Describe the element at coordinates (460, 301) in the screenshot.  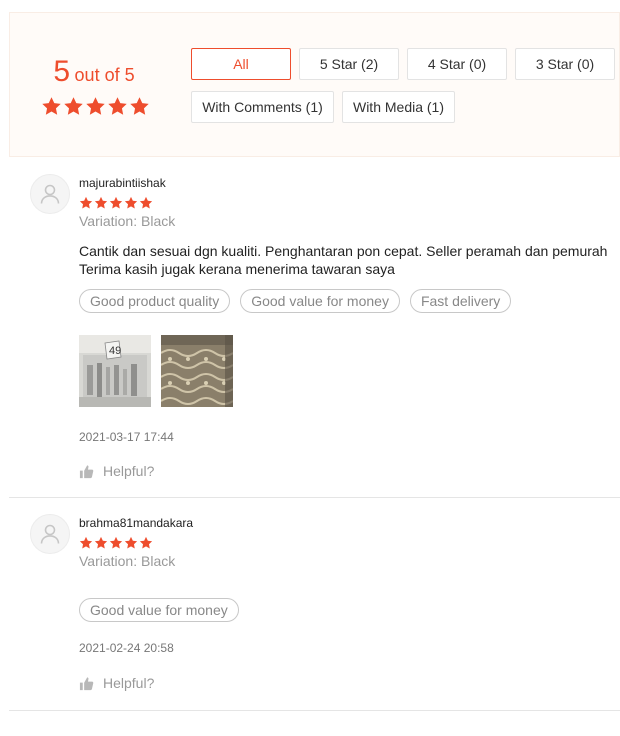
I see `review-tag: Fast delivery` at that location.